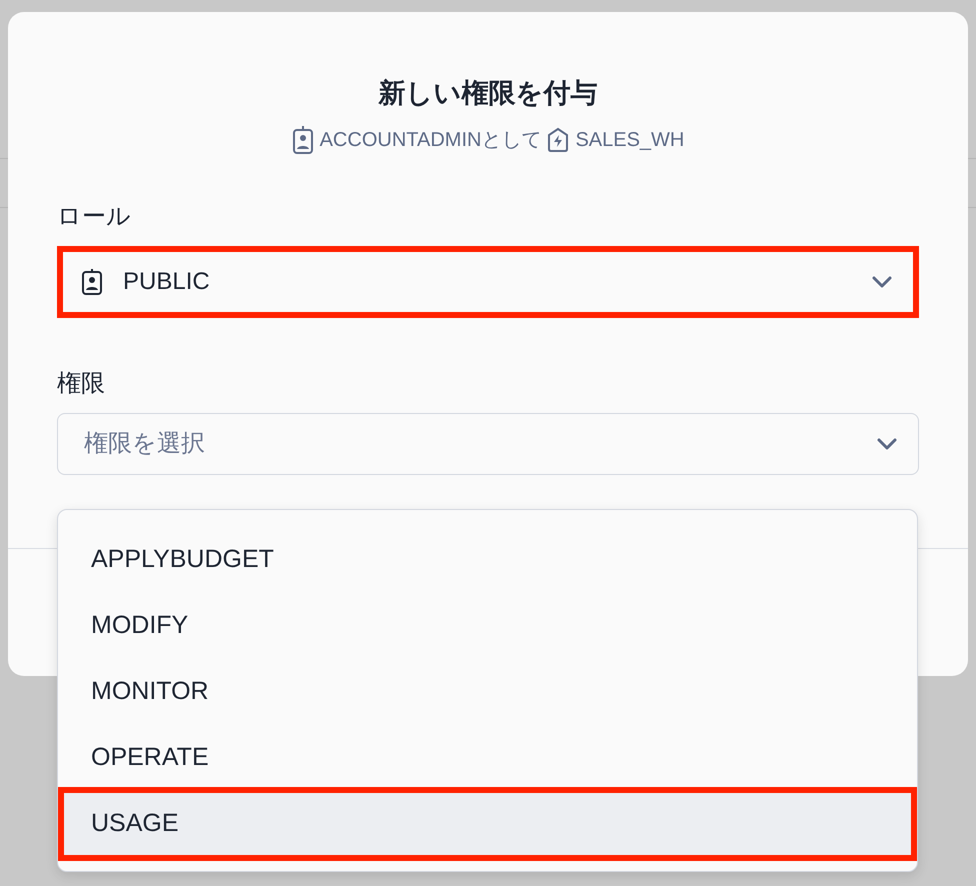 Image resolution: width=976 pixels, height=886 pixels. Describe the element at coordinates (487, 560) in the screenshot. I see `dropdown-option: APPLYBUDGET` at that location.